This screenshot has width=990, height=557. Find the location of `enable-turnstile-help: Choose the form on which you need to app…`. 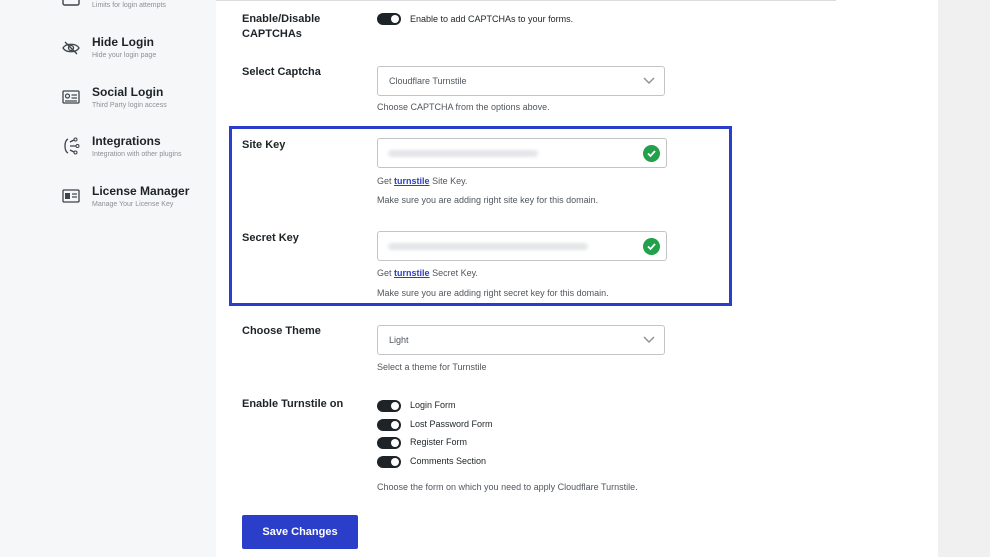

enable-turnstile-help: Choose the form on which you need to app… is located at coordinates (507, 487).